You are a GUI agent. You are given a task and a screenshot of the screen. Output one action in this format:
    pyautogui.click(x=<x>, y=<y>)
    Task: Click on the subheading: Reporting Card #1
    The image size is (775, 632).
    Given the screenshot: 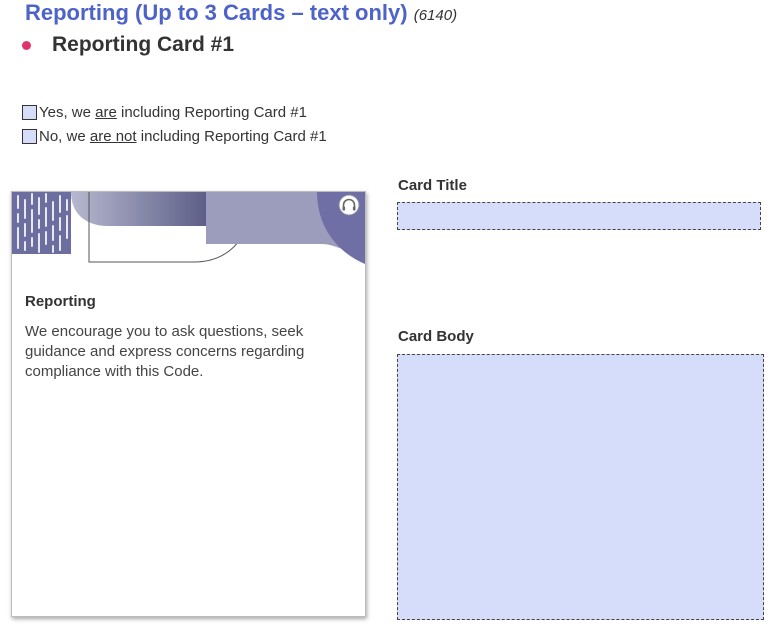 What is the action you would take?
    pyautogui.click(x=143, y=44)
    